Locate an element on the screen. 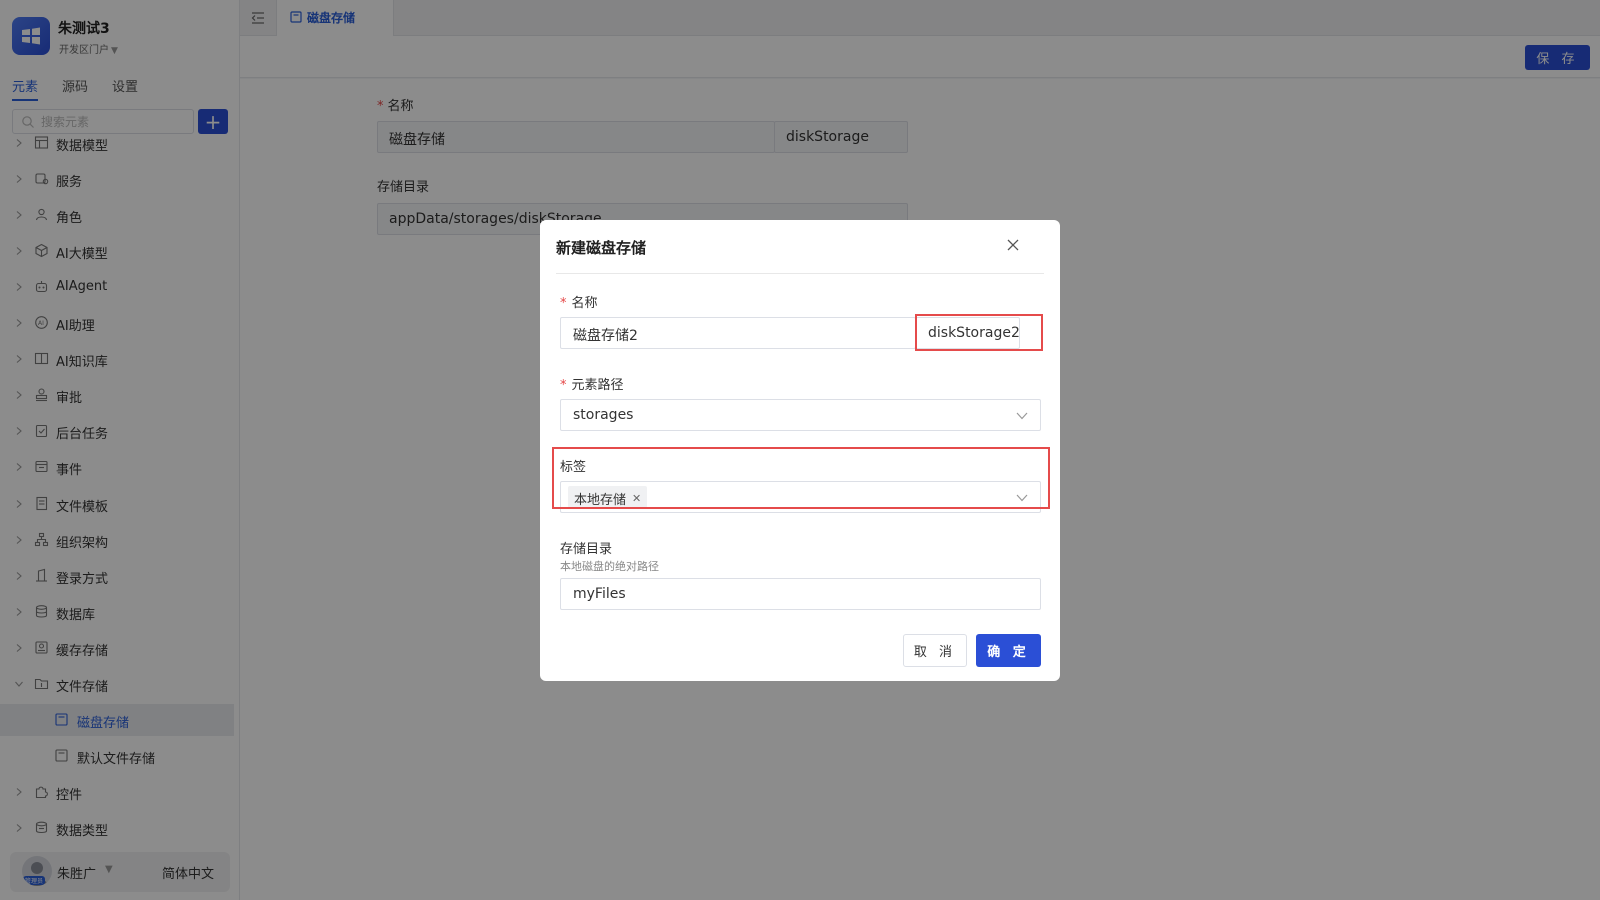 The width and height of the screenshot is (1600, 900). dir-hint: 本地磁盘的绝对路径 is located at coordinates (609, 566).